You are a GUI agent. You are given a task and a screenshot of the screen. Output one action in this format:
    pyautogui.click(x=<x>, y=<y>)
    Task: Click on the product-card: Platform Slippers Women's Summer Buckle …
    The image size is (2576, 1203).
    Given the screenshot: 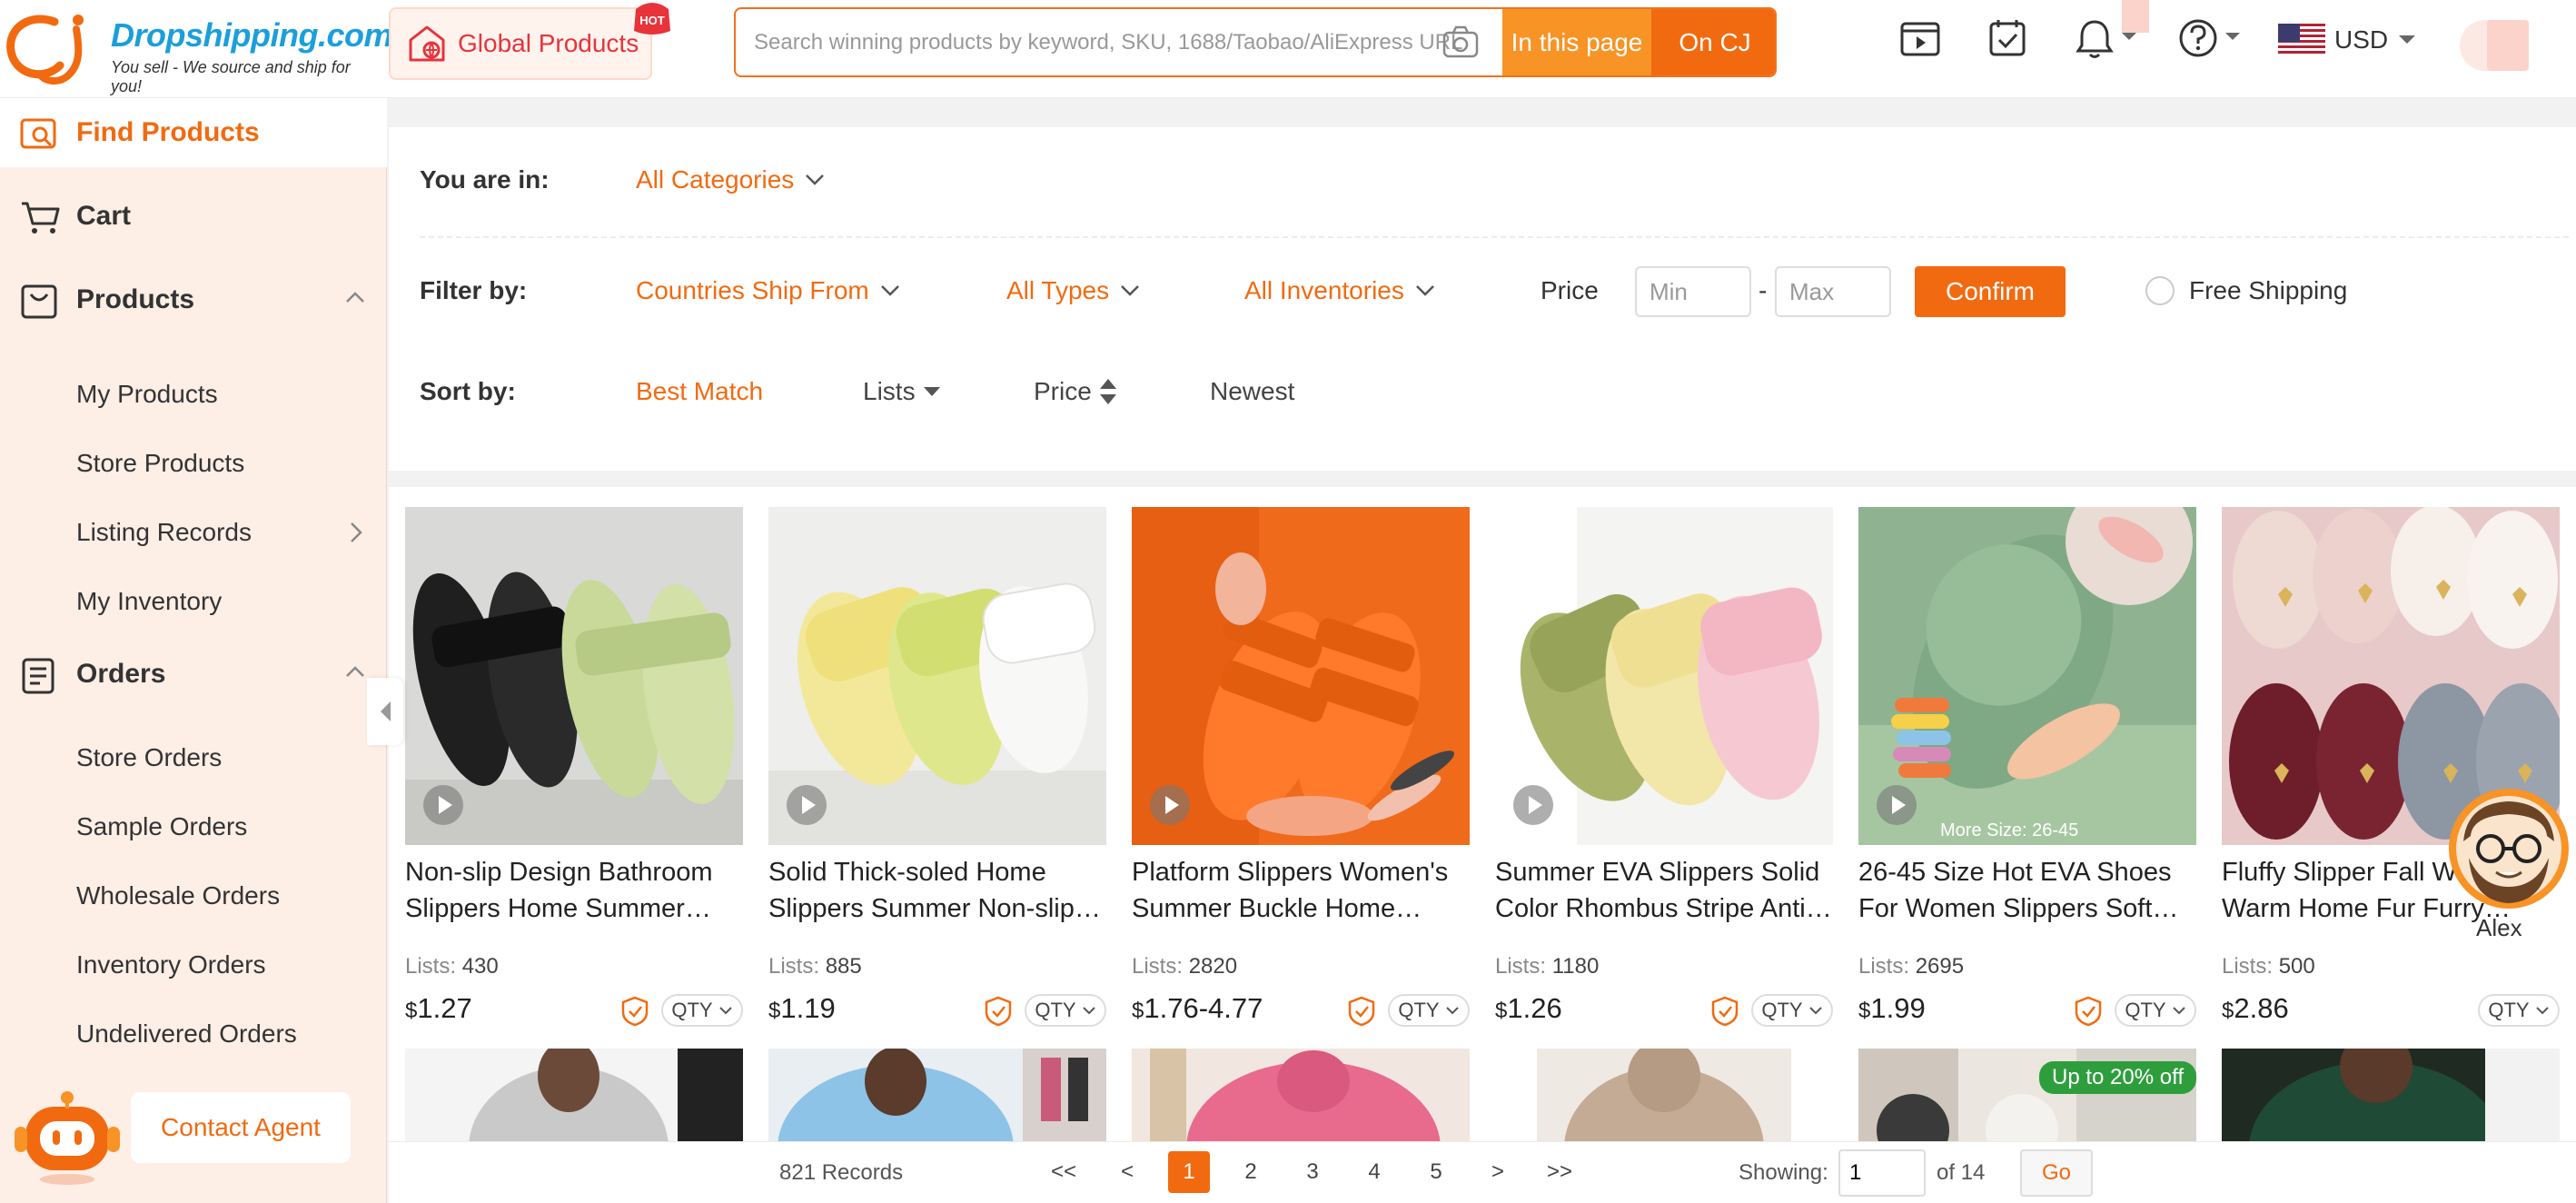 What is the action you would take?
    pyautogui.click(x=1301, y=770)
    